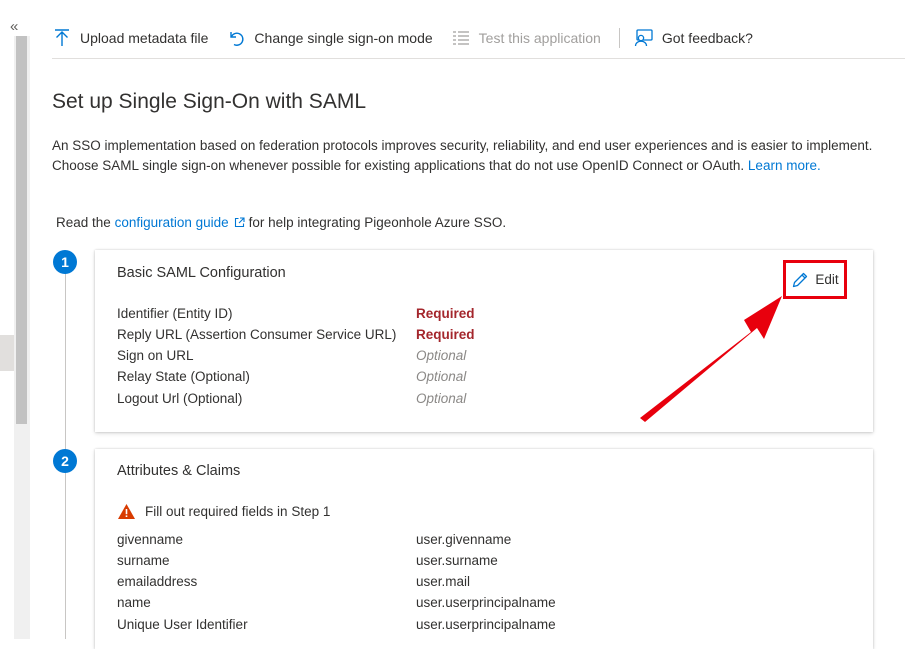 This screenshot has width=905, height=649. What do you see at coordinates (293, 581) in the screenshot?
I see `claim-row: emailaddress user.mail` at bounding box center [293, 581].